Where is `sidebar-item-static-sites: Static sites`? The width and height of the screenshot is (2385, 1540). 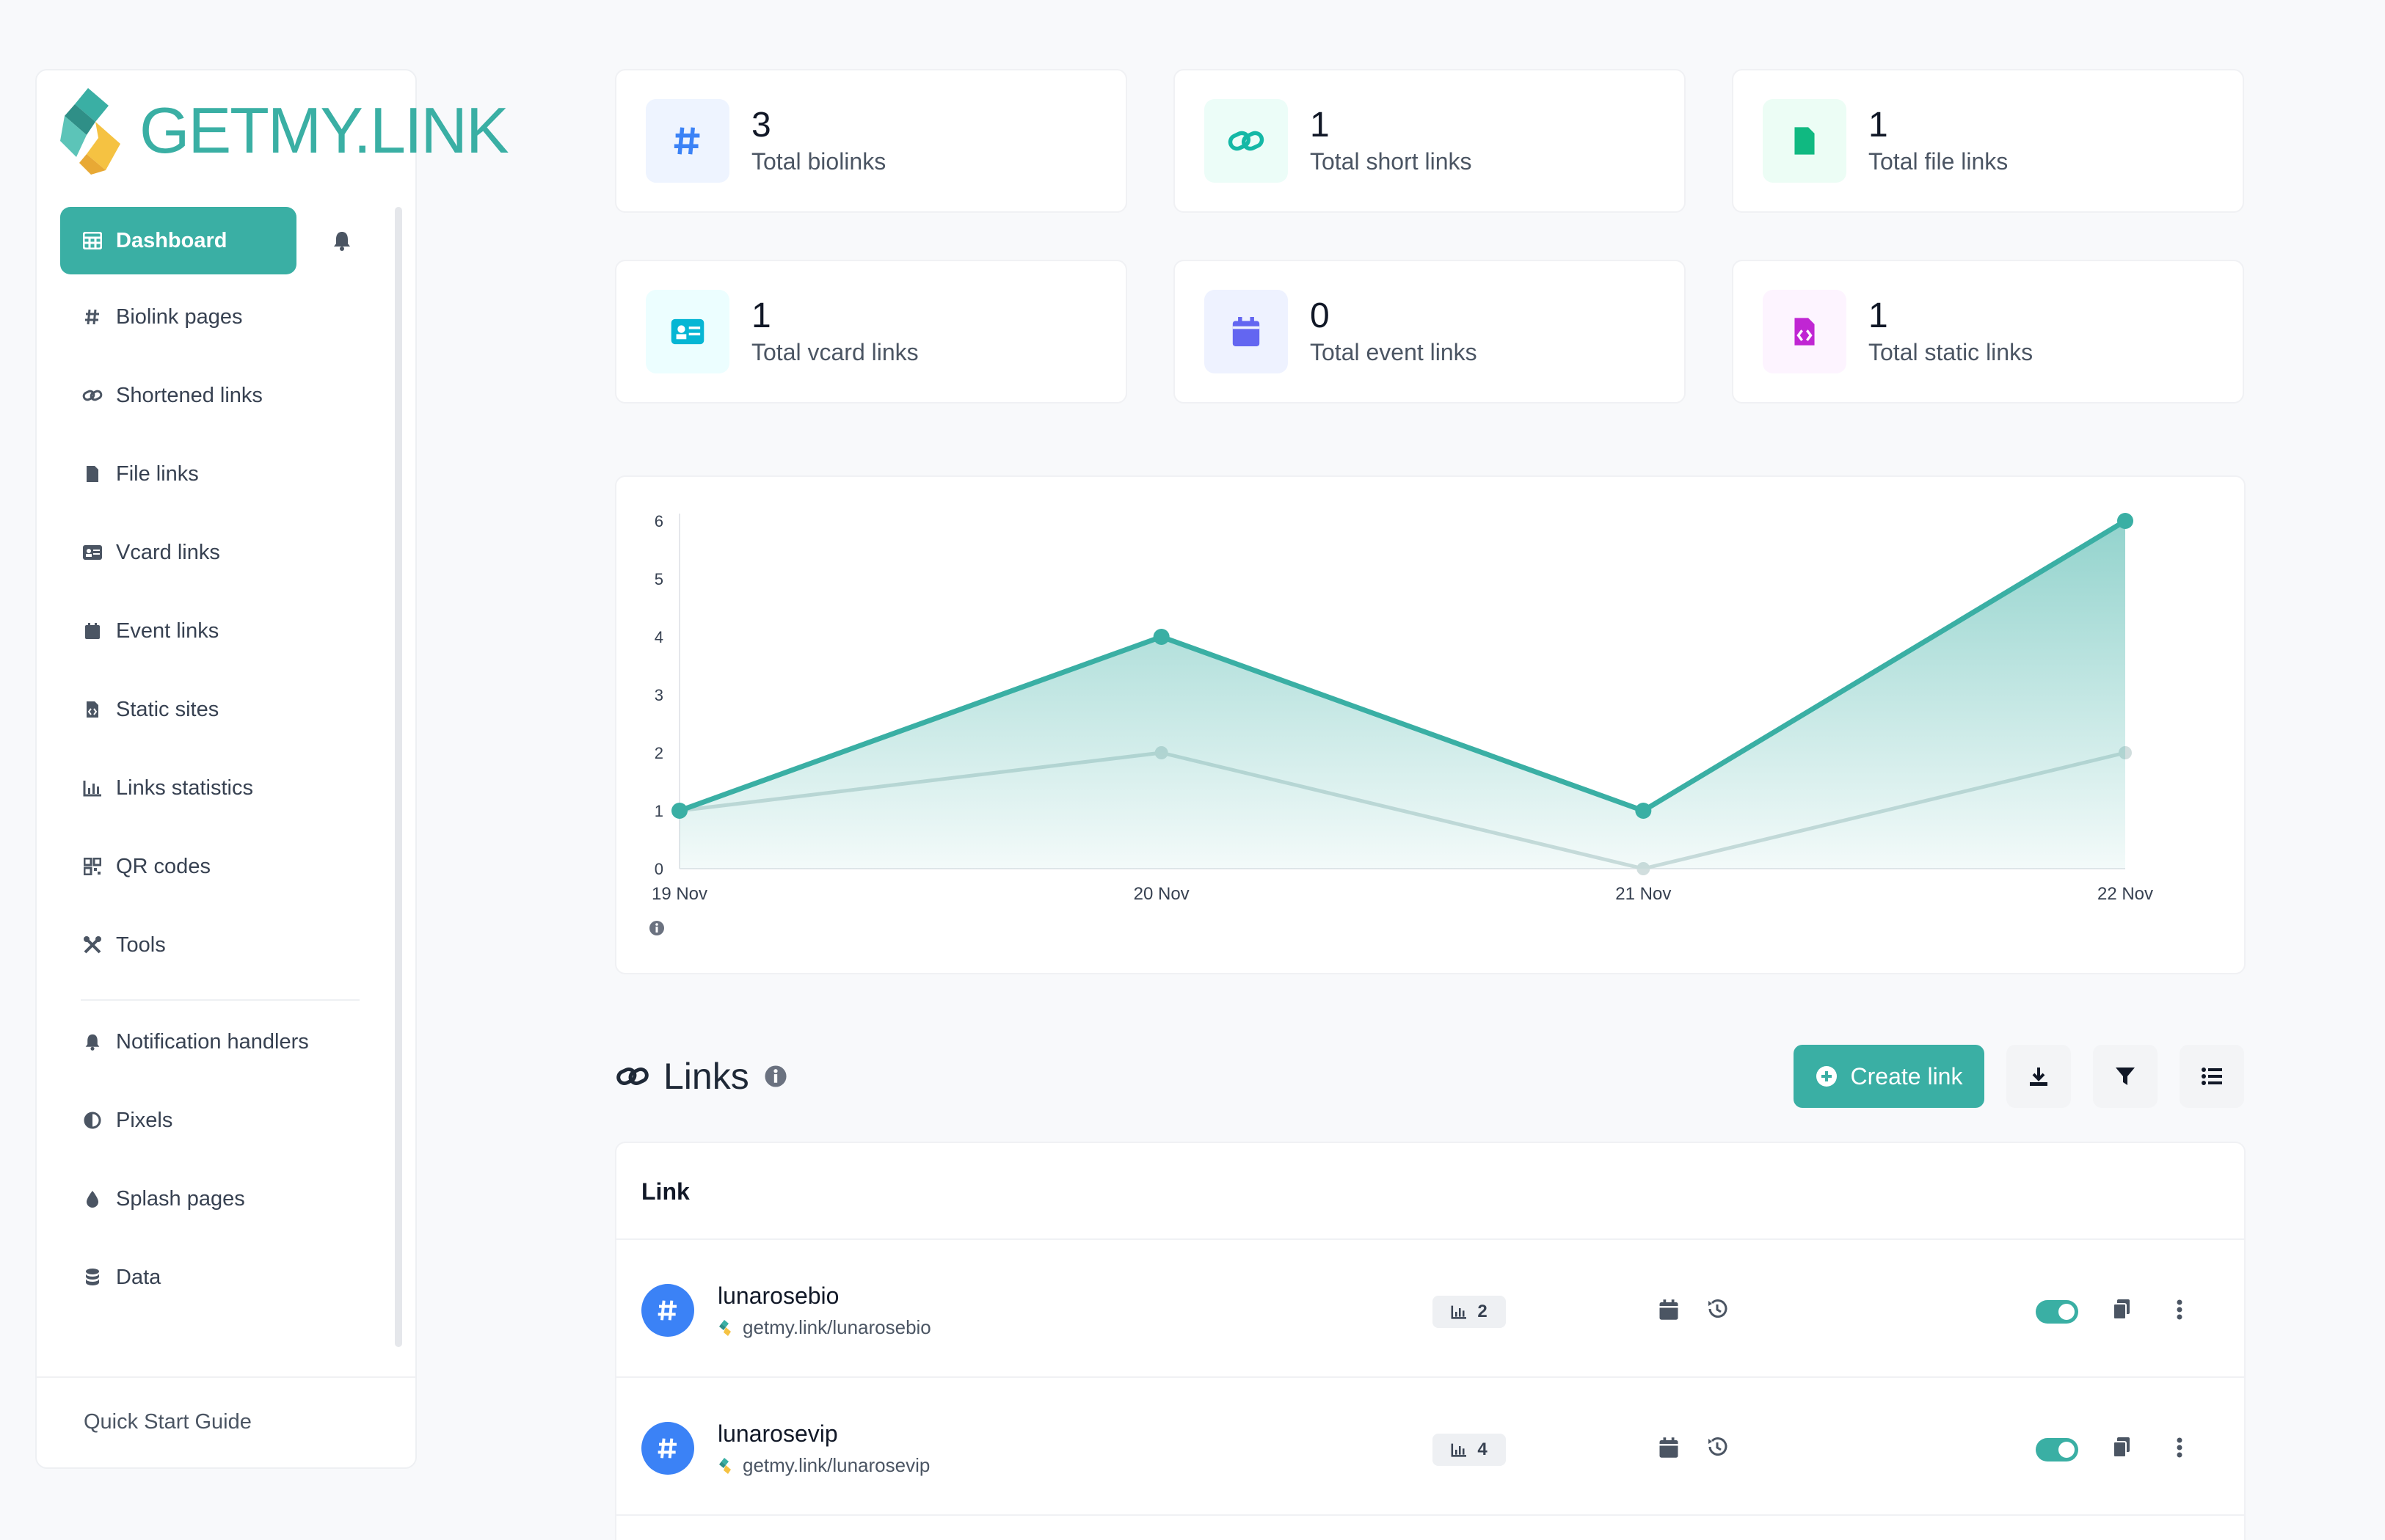
sidebar-item-static-sites: Static sites is located at coordinates (210, 709).